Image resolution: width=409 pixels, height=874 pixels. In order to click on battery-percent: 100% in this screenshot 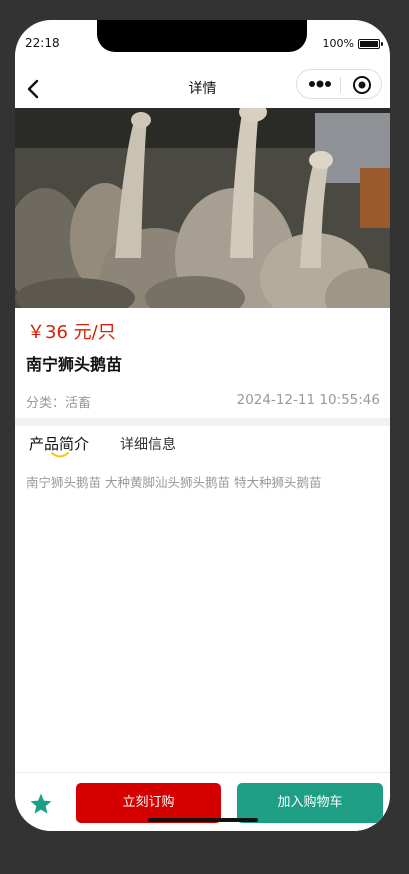, I will do `click(338, 43)`.